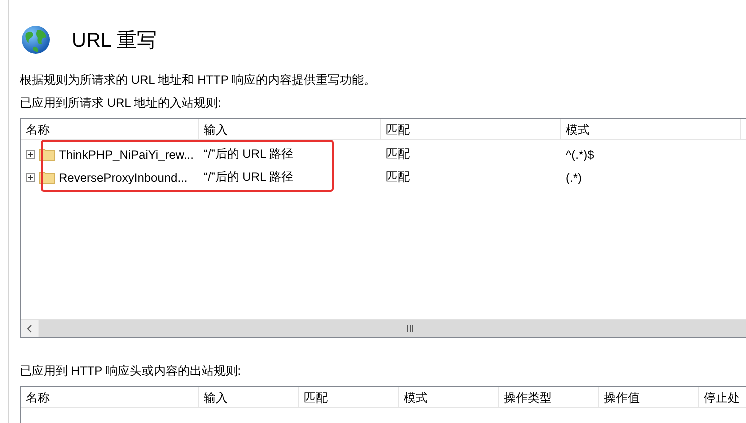 This screenshot has height=423, width=746. Describe the element at coordinates (36, 40) in the screenshot. I see `globe-icon` at that location.